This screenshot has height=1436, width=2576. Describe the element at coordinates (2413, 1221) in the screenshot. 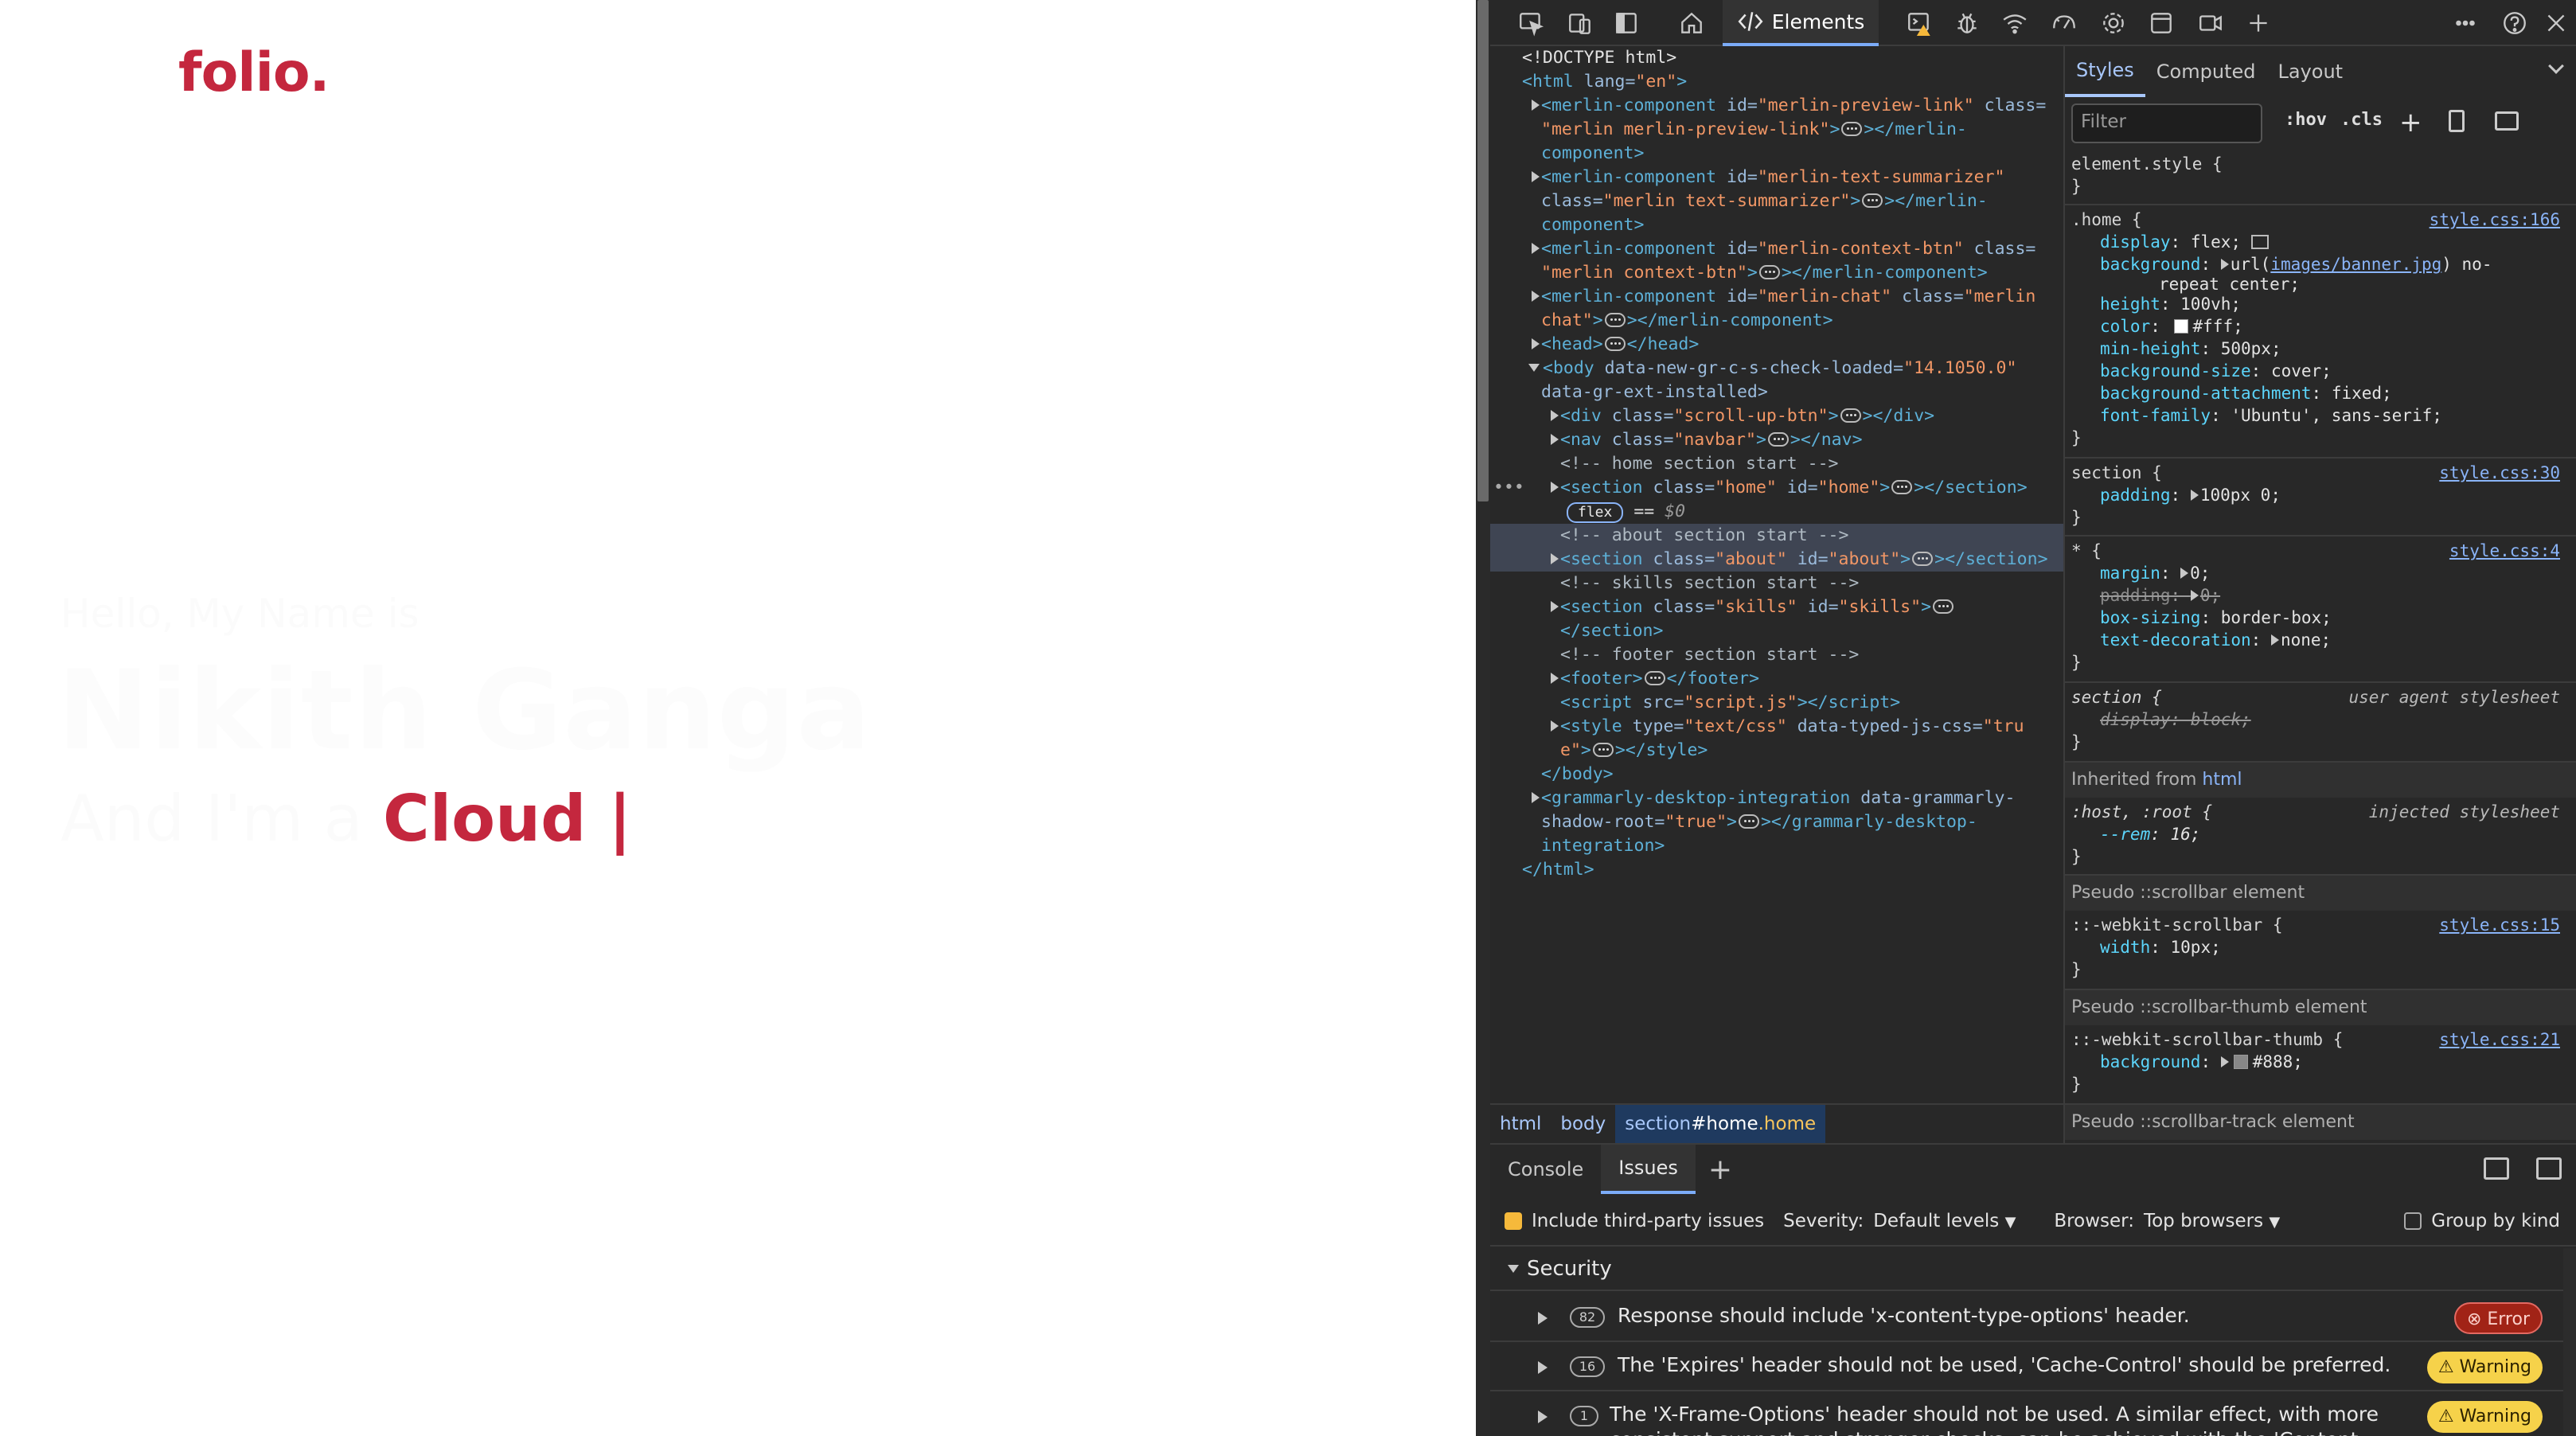

I see `checkbox-unchecked-icon` at that location.